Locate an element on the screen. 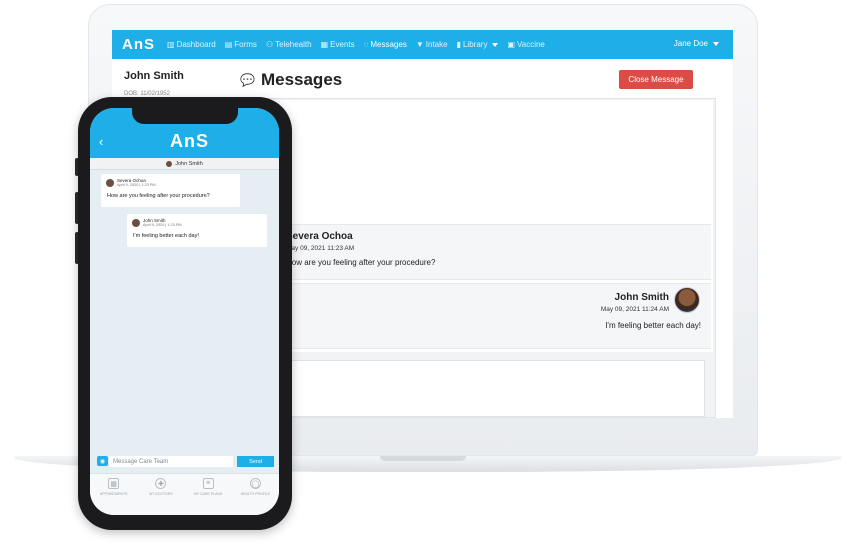  close-message-button: Close Message is located at coordinates (656, 79).